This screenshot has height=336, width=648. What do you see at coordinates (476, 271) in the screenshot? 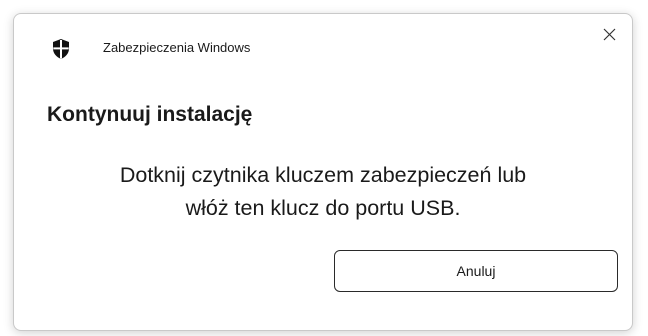
I see `cancel-button: Anuluj` at bounding box center [476, 271].